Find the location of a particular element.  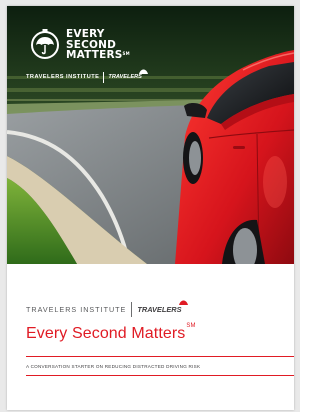

travelers-label: TRAVELERS is located at coordinates (162, 307).